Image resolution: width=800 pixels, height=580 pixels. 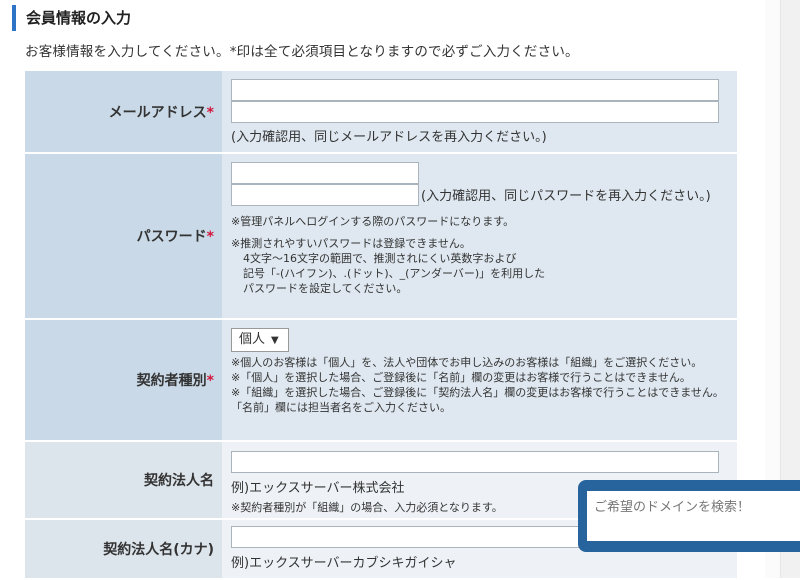 What do you see at coordinates (475, 90) in the screenshot?
I see `email-input` at bounding box center [475, 90].